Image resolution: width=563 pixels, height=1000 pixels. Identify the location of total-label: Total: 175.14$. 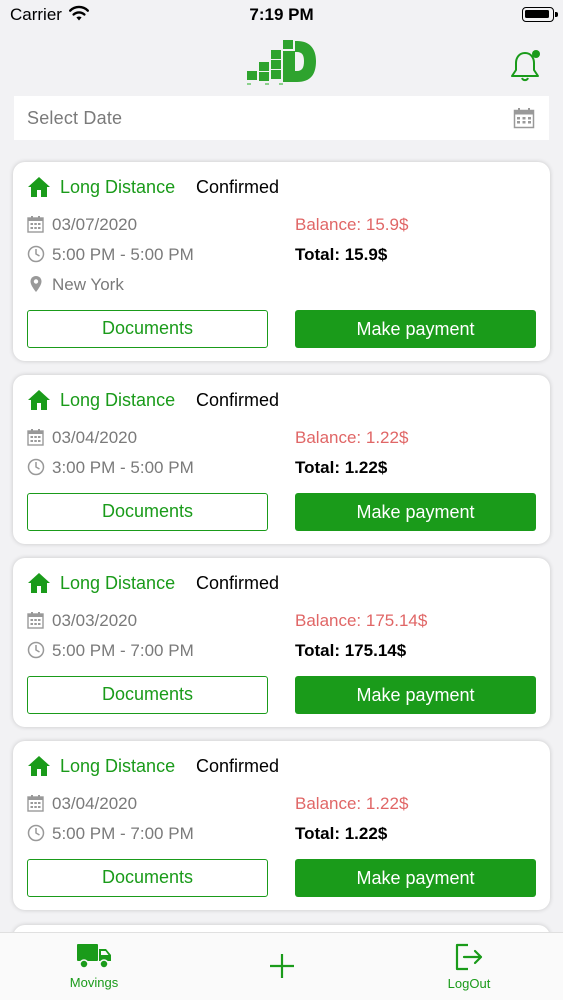
(351, 650).